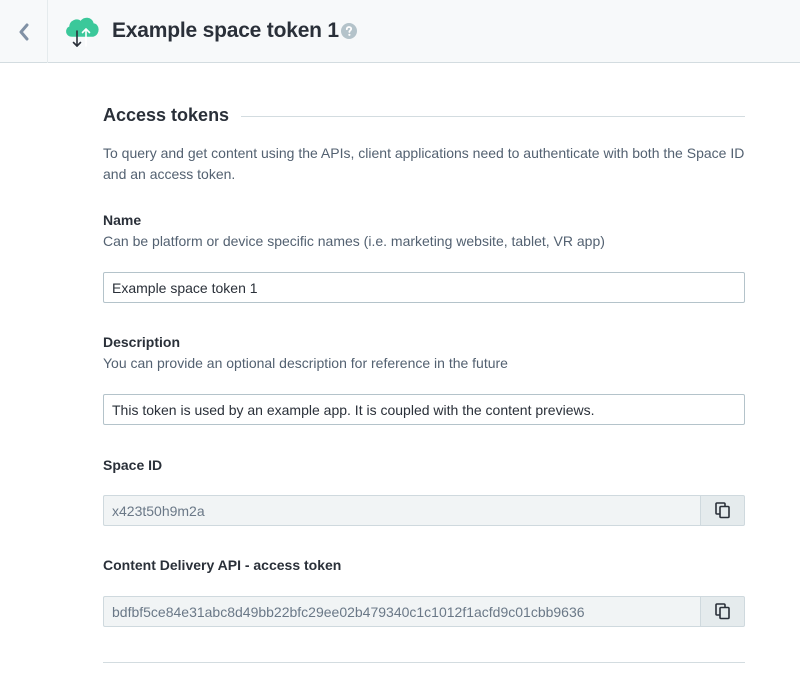 This screenshot has height=697, width=800. What do you see at coordinates (349, 31) in the screenshot?
I see `help-icon` at bounding box center [349, 31].